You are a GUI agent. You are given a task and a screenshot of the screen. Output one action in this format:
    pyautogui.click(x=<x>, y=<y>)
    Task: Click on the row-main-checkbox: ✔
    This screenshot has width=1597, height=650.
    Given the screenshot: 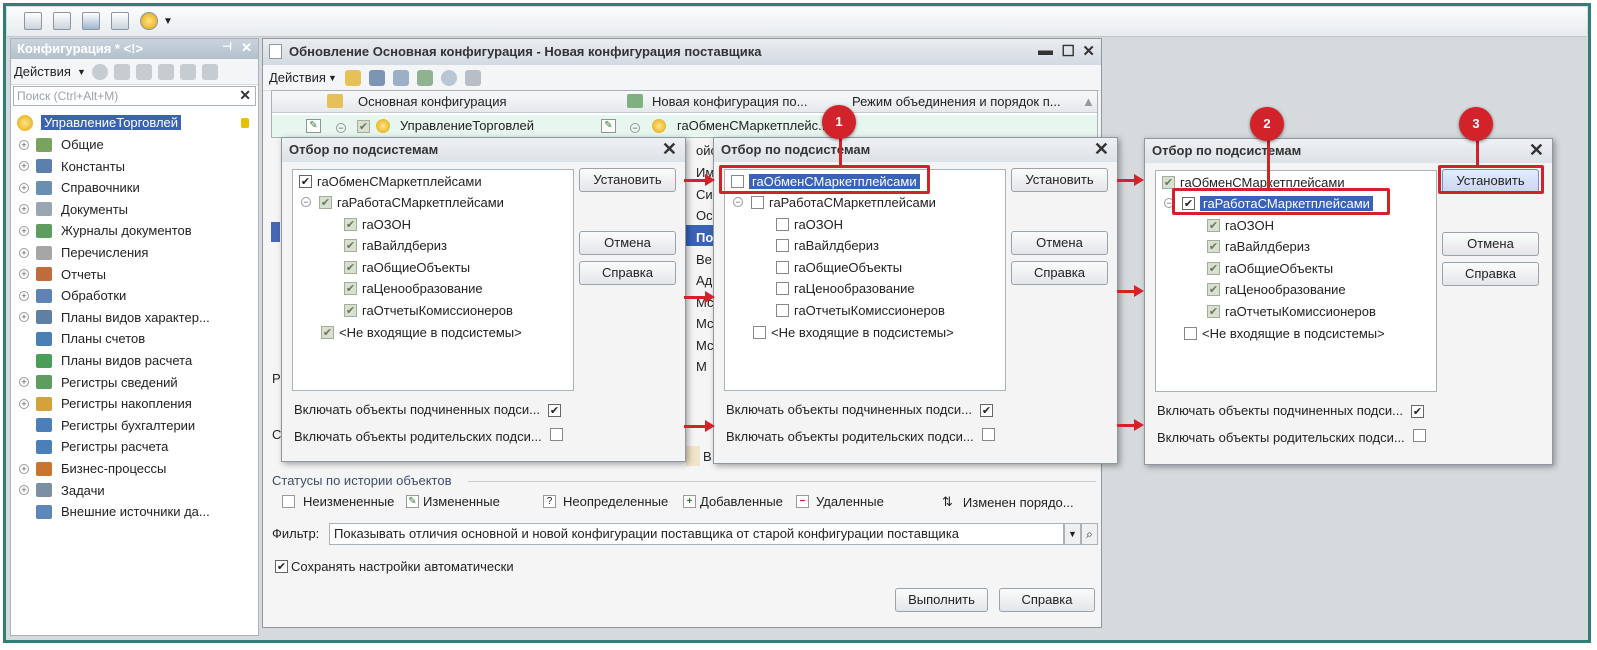 What is the action you would take?
    pyautogui.click(x=363, y=126)
    